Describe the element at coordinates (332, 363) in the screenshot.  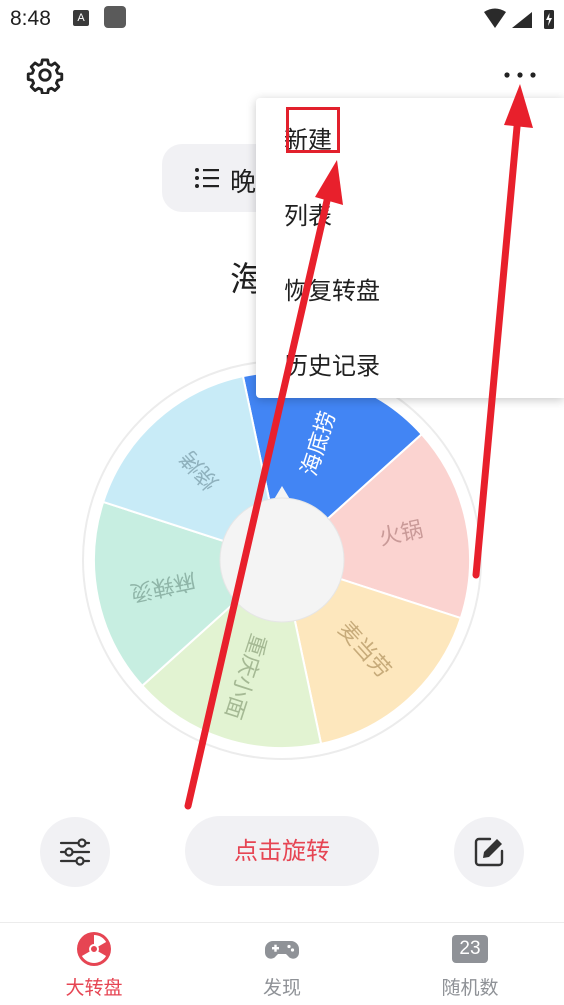
I see `menu-item-history: 历史记录` at that location.